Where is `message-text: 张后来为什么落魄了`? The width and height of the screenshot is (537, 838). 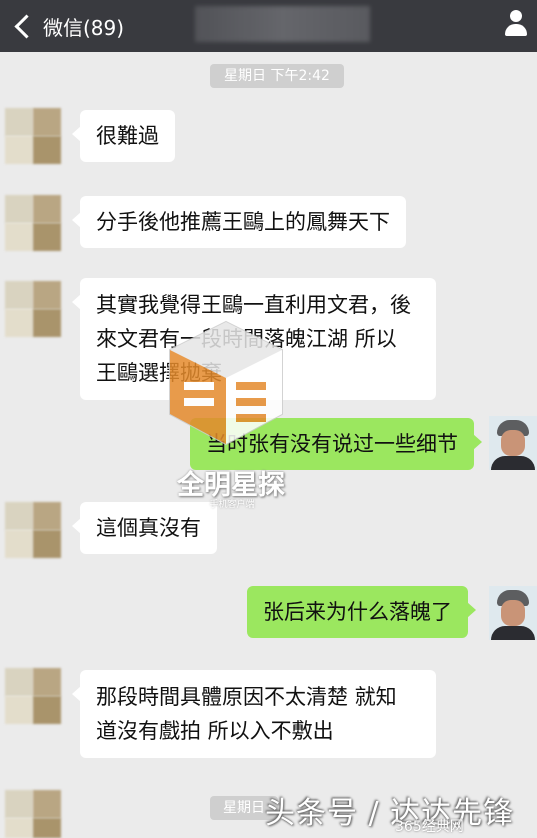
message-text: 张后来为什么落魄了 is located at coordinates (357, 612).